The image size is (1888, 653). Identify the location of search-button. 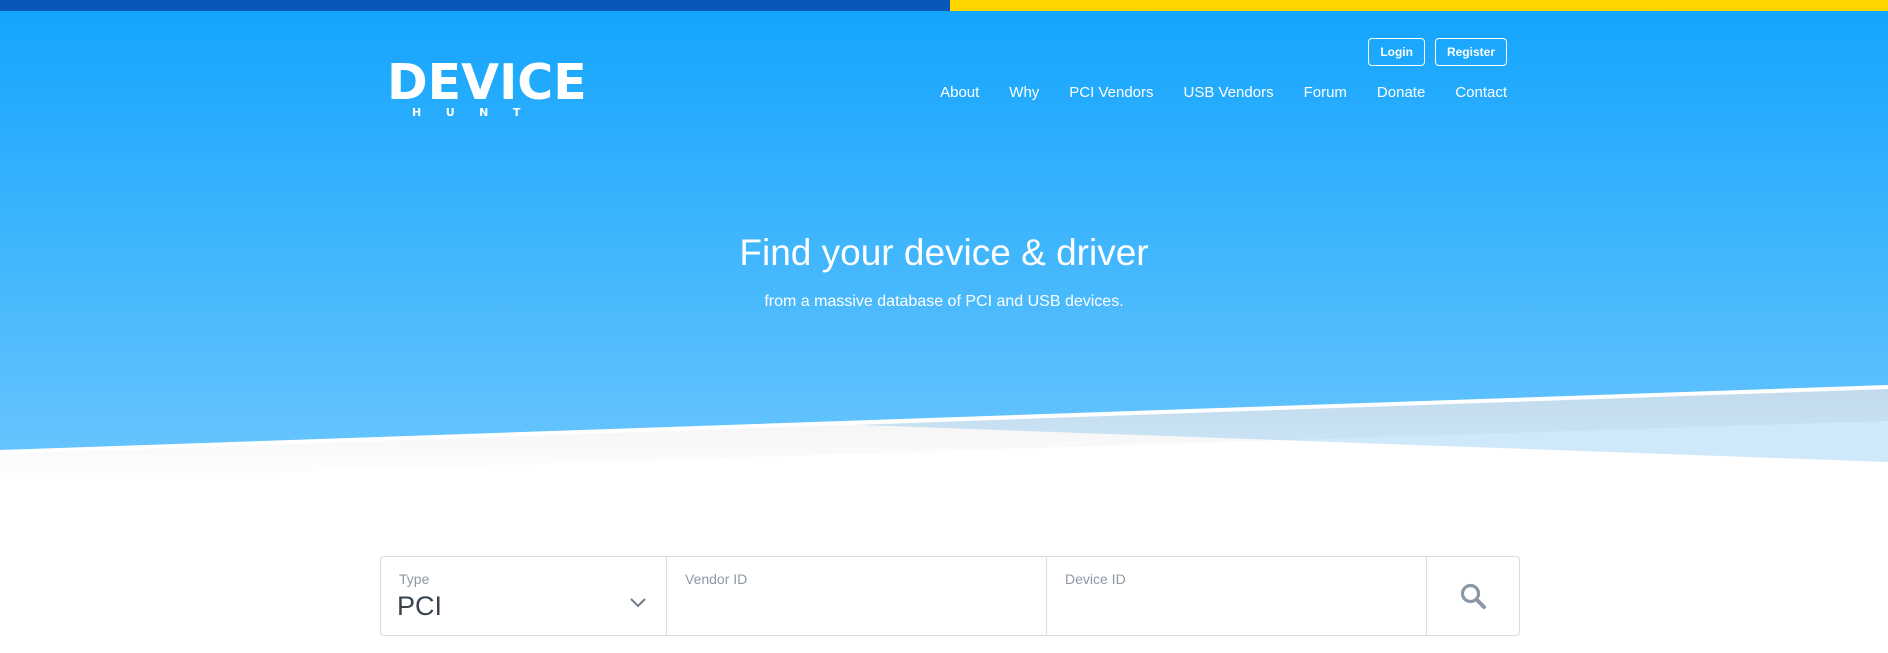
(1473, 596).